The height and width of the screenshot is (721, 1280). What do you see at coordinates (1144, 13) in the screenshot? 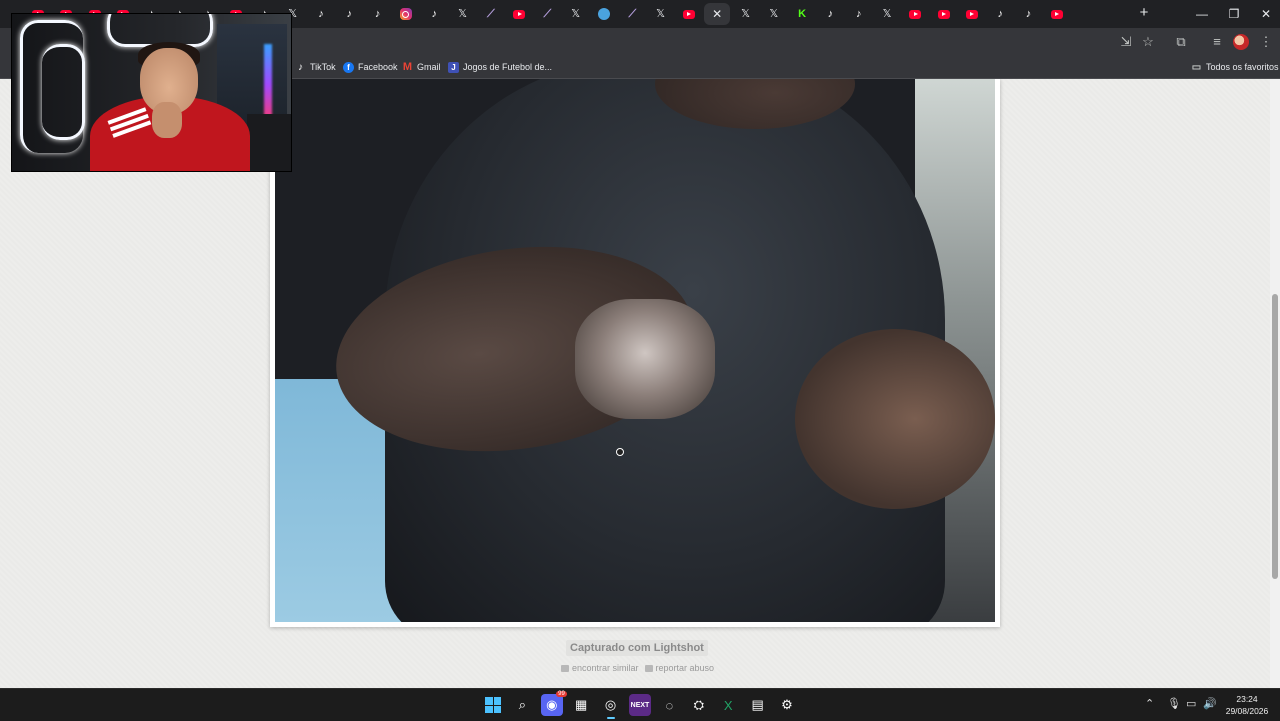
I see `new-tab-button: +` at bounding box center [1144, 13].